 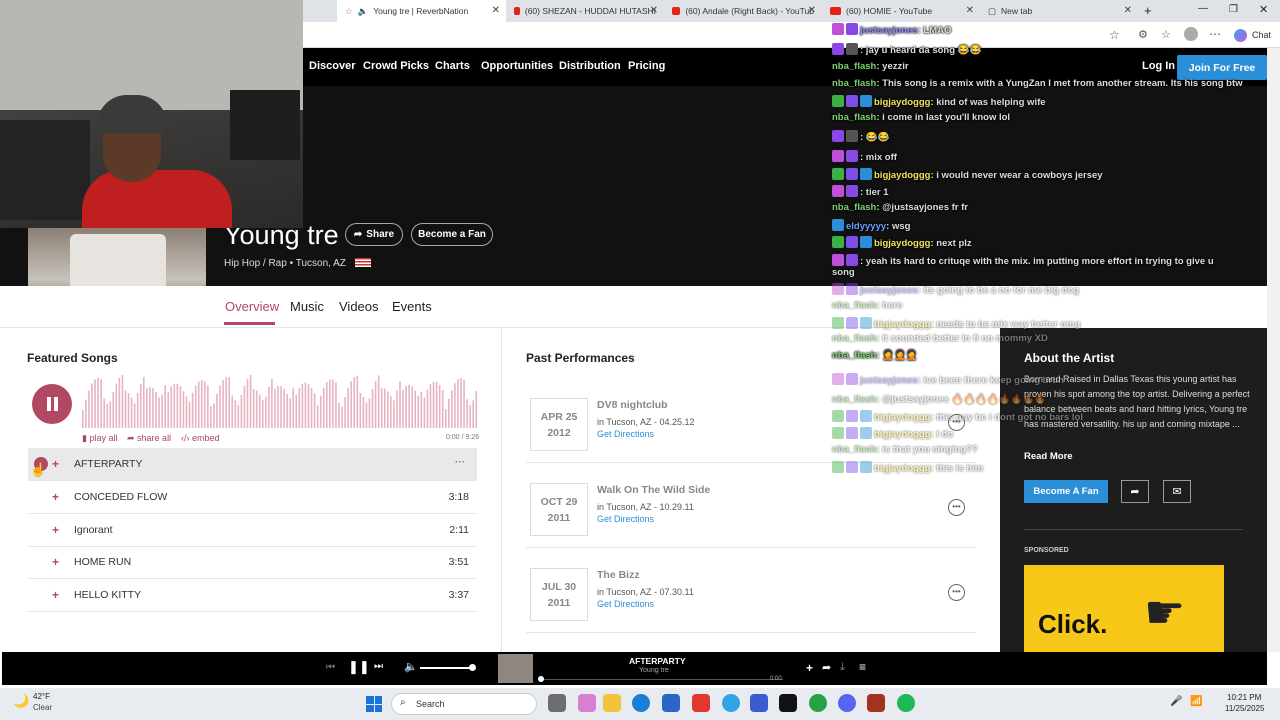 I want to click on tiktok-icon, so click(x=788, y=703).